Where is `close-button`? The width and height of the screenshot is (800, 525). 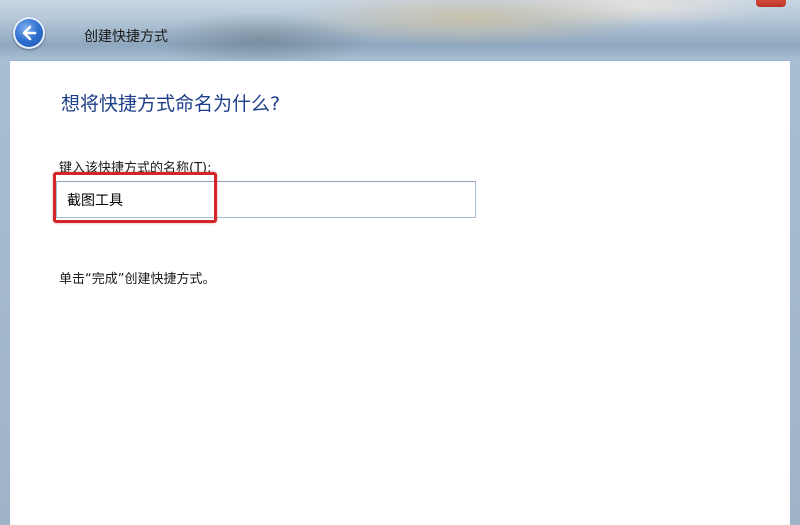 close-button is located at coordinates (771, 3).